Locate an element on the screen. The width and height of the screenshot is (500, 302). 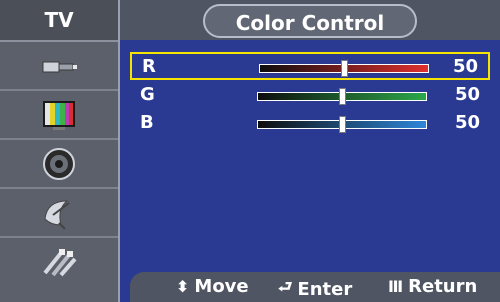
input-plug-icon is located at coordinates (59, 66).